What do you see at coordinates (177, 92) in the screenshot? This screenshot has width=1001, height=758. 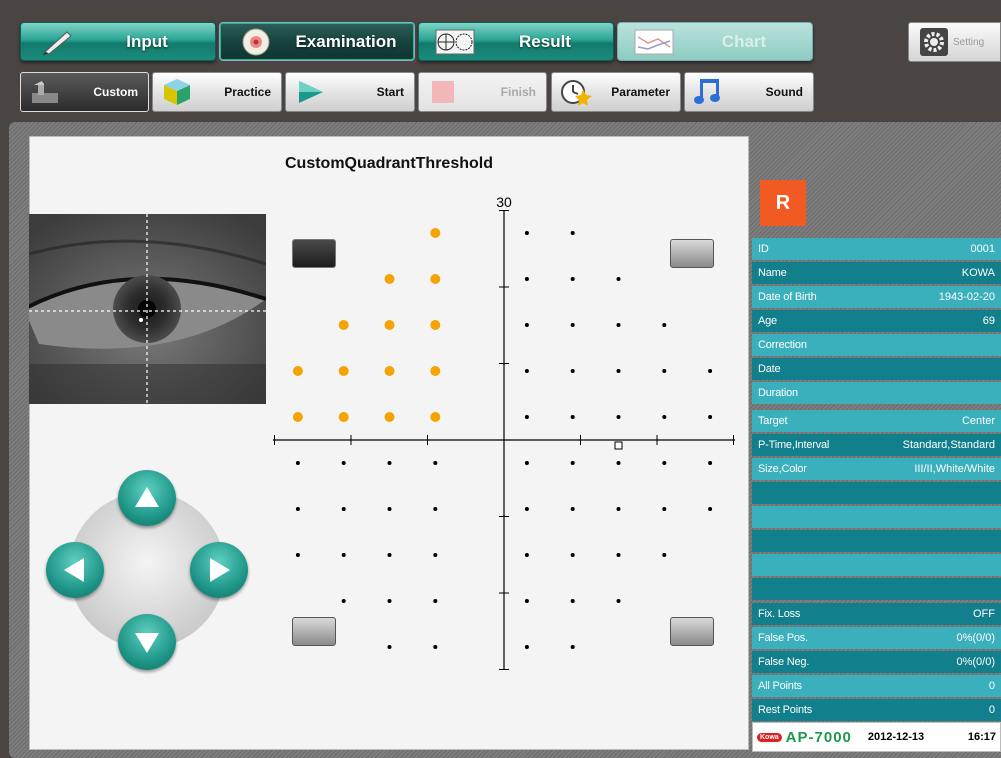 I see `practice-book-icon` at bounding box center [177, 92].